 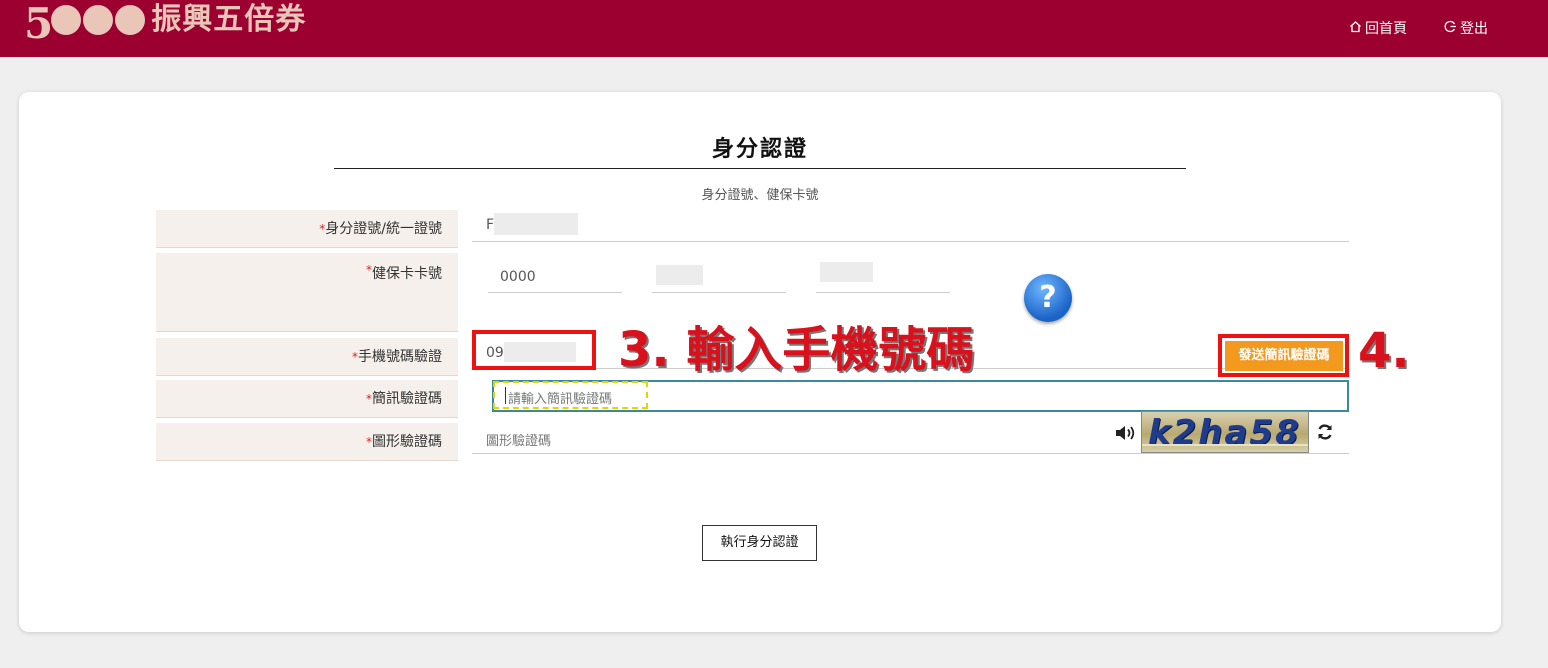 What do you see at coordinates (883, 292) in the screenshot?
I see `nhi-part-3-underline` at bounding box center [883, 292].